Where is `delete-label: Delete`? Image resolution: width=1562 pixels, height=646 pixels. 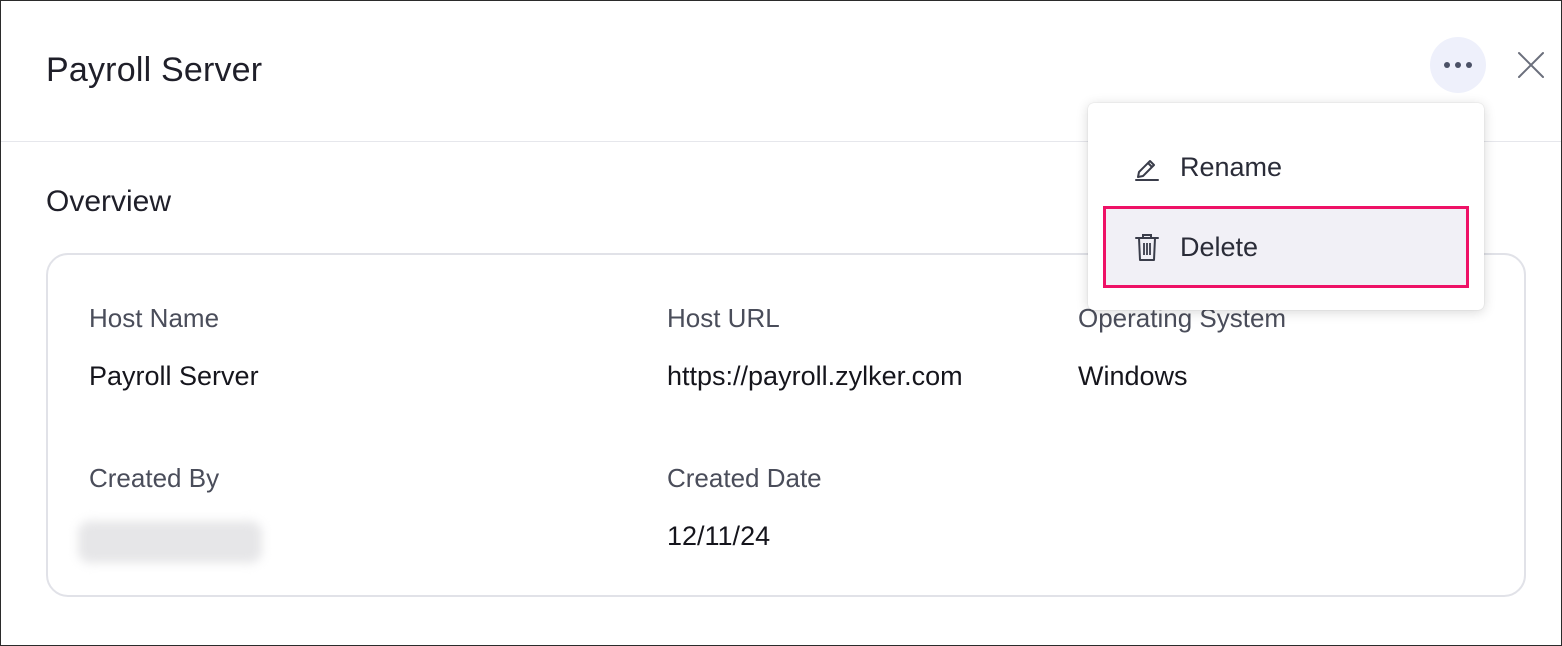 delete-label: Delete is located at coordinates (1219, 246).